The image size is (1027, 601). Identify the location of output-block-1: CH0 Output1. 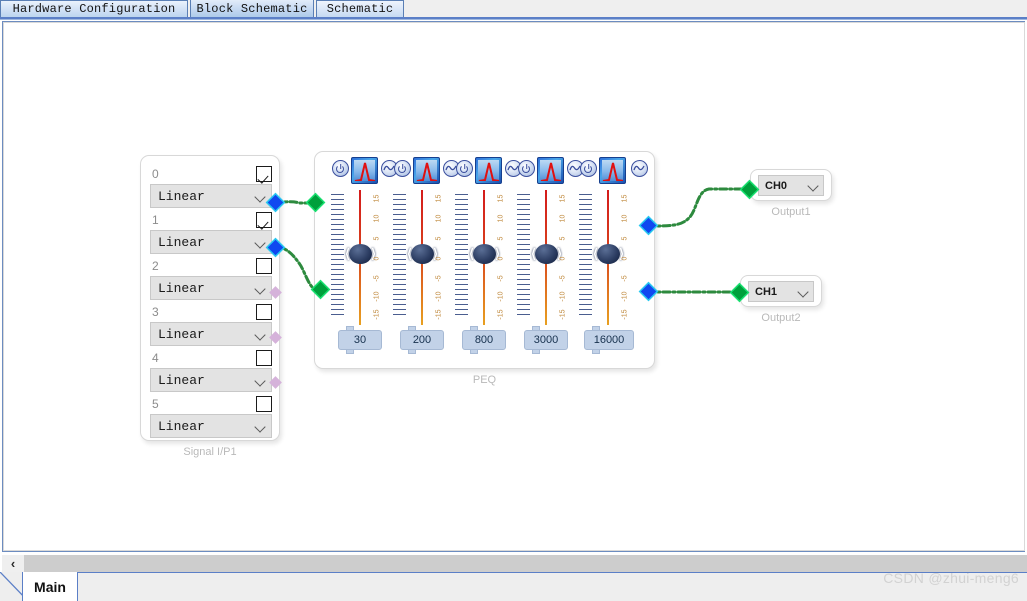
(791, 193).